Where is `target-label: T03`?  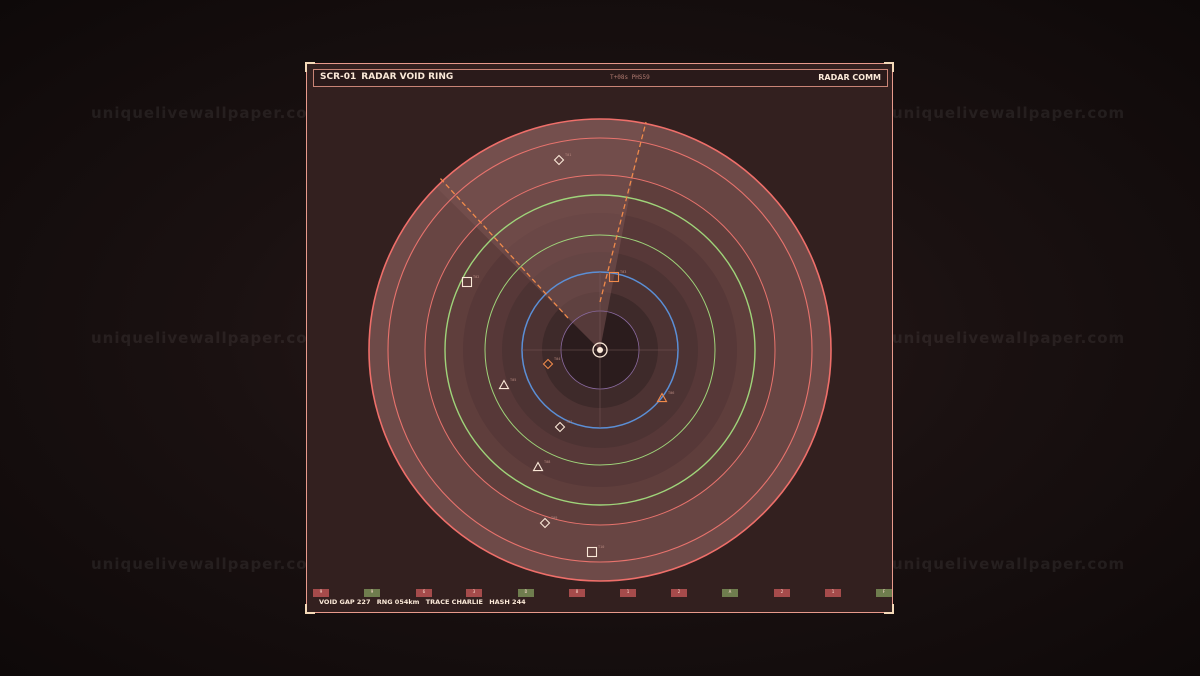 target-label: T03 is located at coordinates (623, 272).